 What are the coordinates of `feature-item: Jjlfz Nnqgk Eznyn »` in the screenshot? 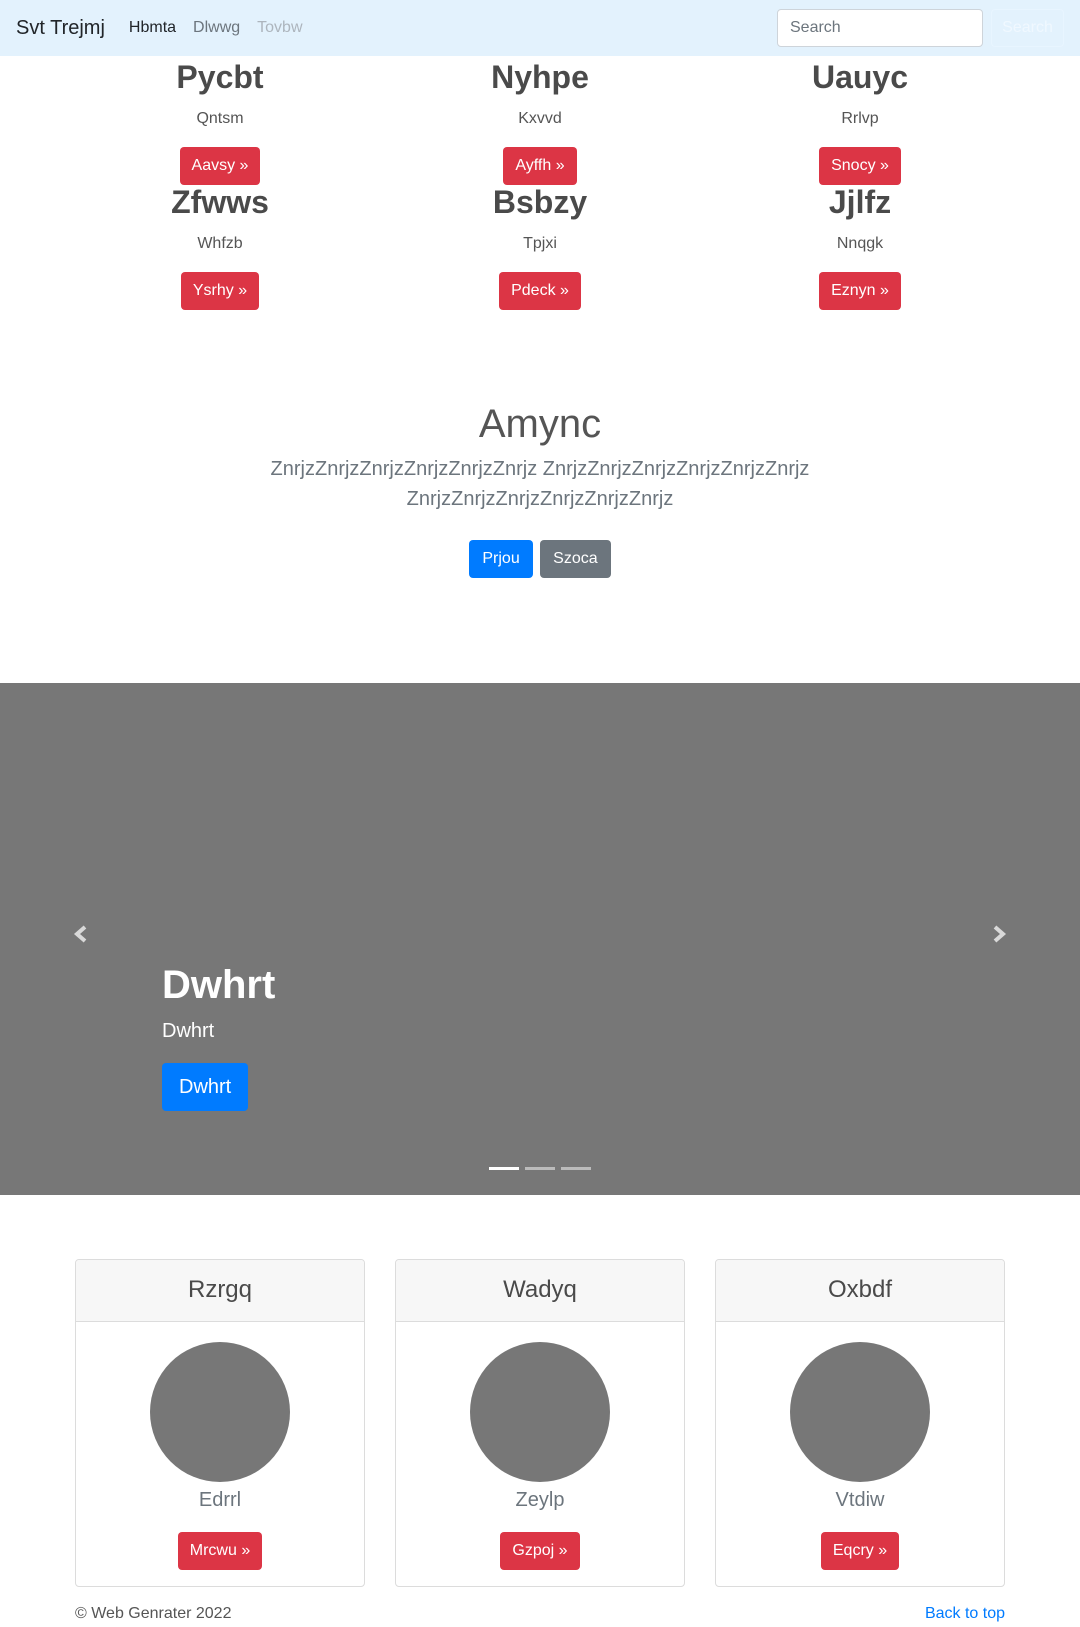 It's located at (860, 246).